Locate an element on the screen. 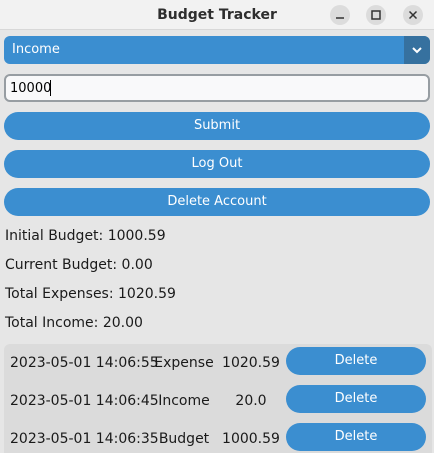  transaction-type-value: Income is located at coordinates (36, 49).